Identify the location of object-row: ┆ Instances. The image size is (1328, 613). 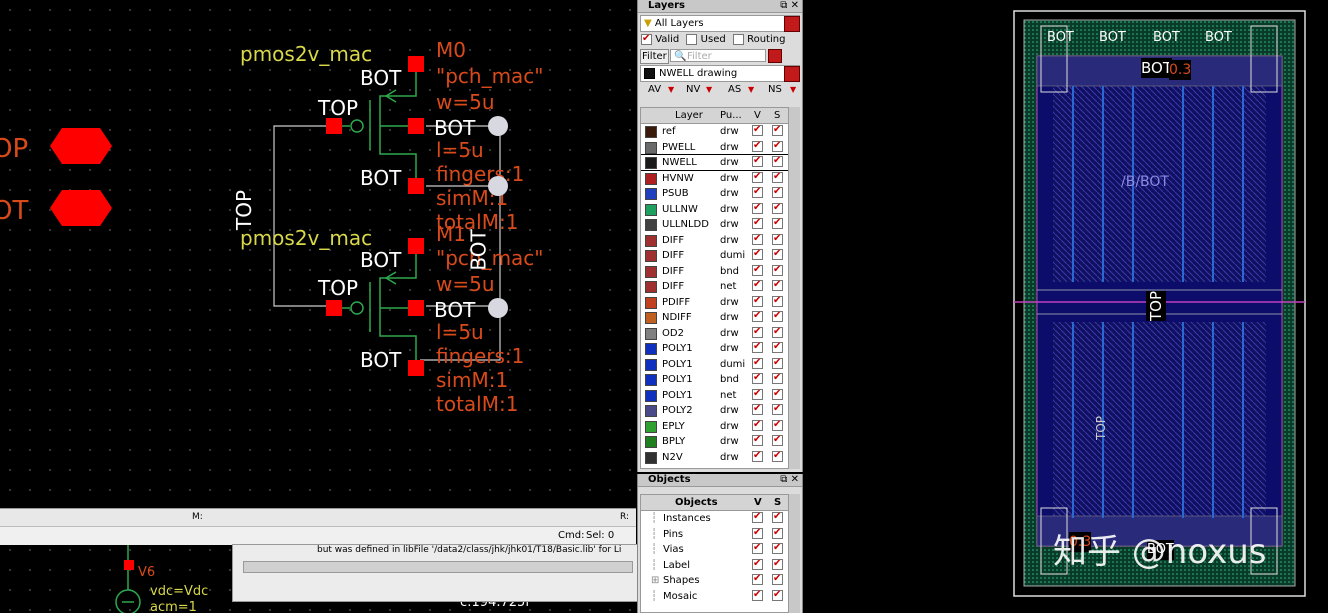
(715, 517).